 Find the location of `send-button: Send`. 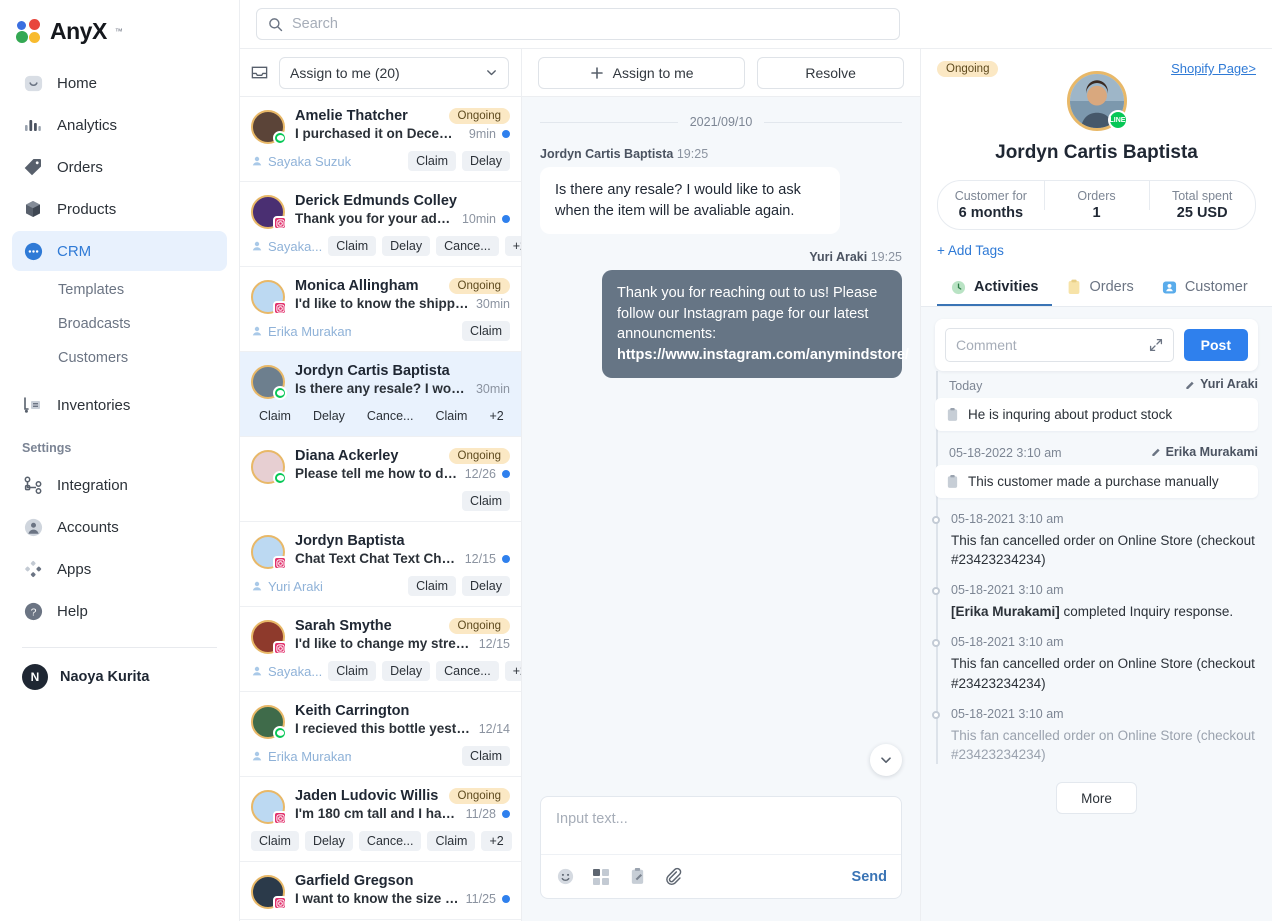

send-button: Send is located at coordinates (869, 877).